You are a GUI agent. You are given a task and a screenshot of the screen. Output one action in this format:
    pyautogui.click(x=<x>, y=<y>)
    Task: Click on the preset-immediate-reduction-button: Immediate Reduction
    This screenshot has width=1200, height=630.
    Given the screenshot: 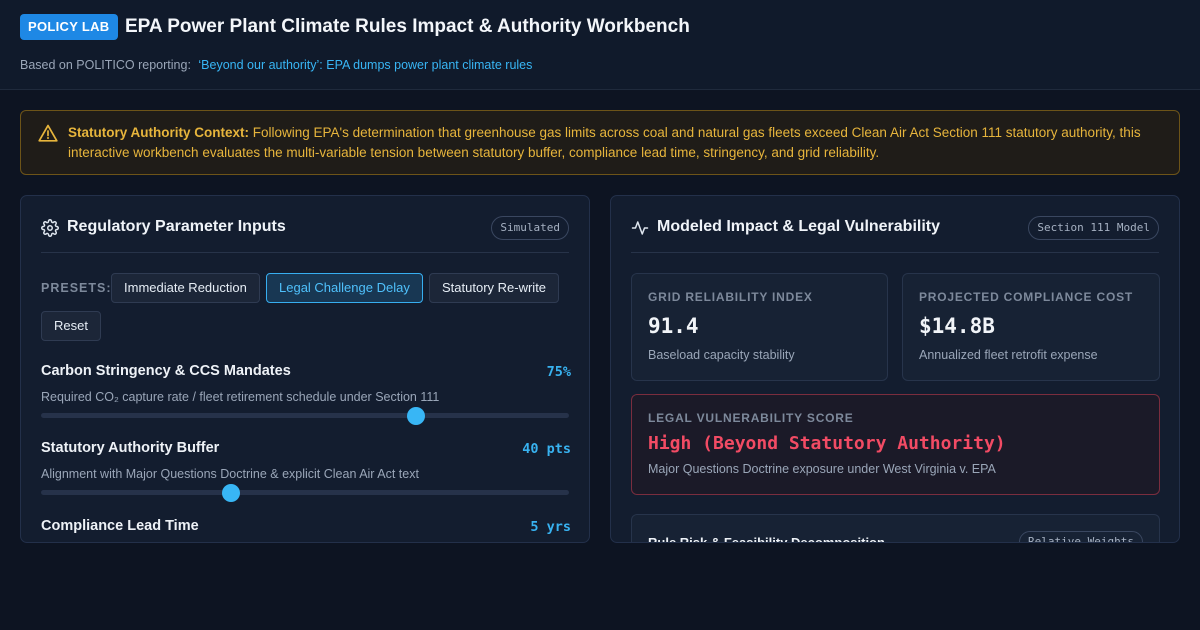 What is the action you would take?
    pyautogui.click(x=185, y=288)
    